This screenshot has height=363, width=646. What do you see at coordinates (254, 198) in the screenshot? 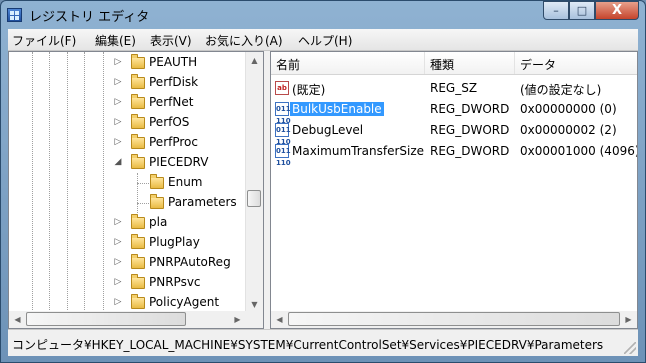
I see `tree-vertical-scroll-thumb` at bounding box center [254, 198].